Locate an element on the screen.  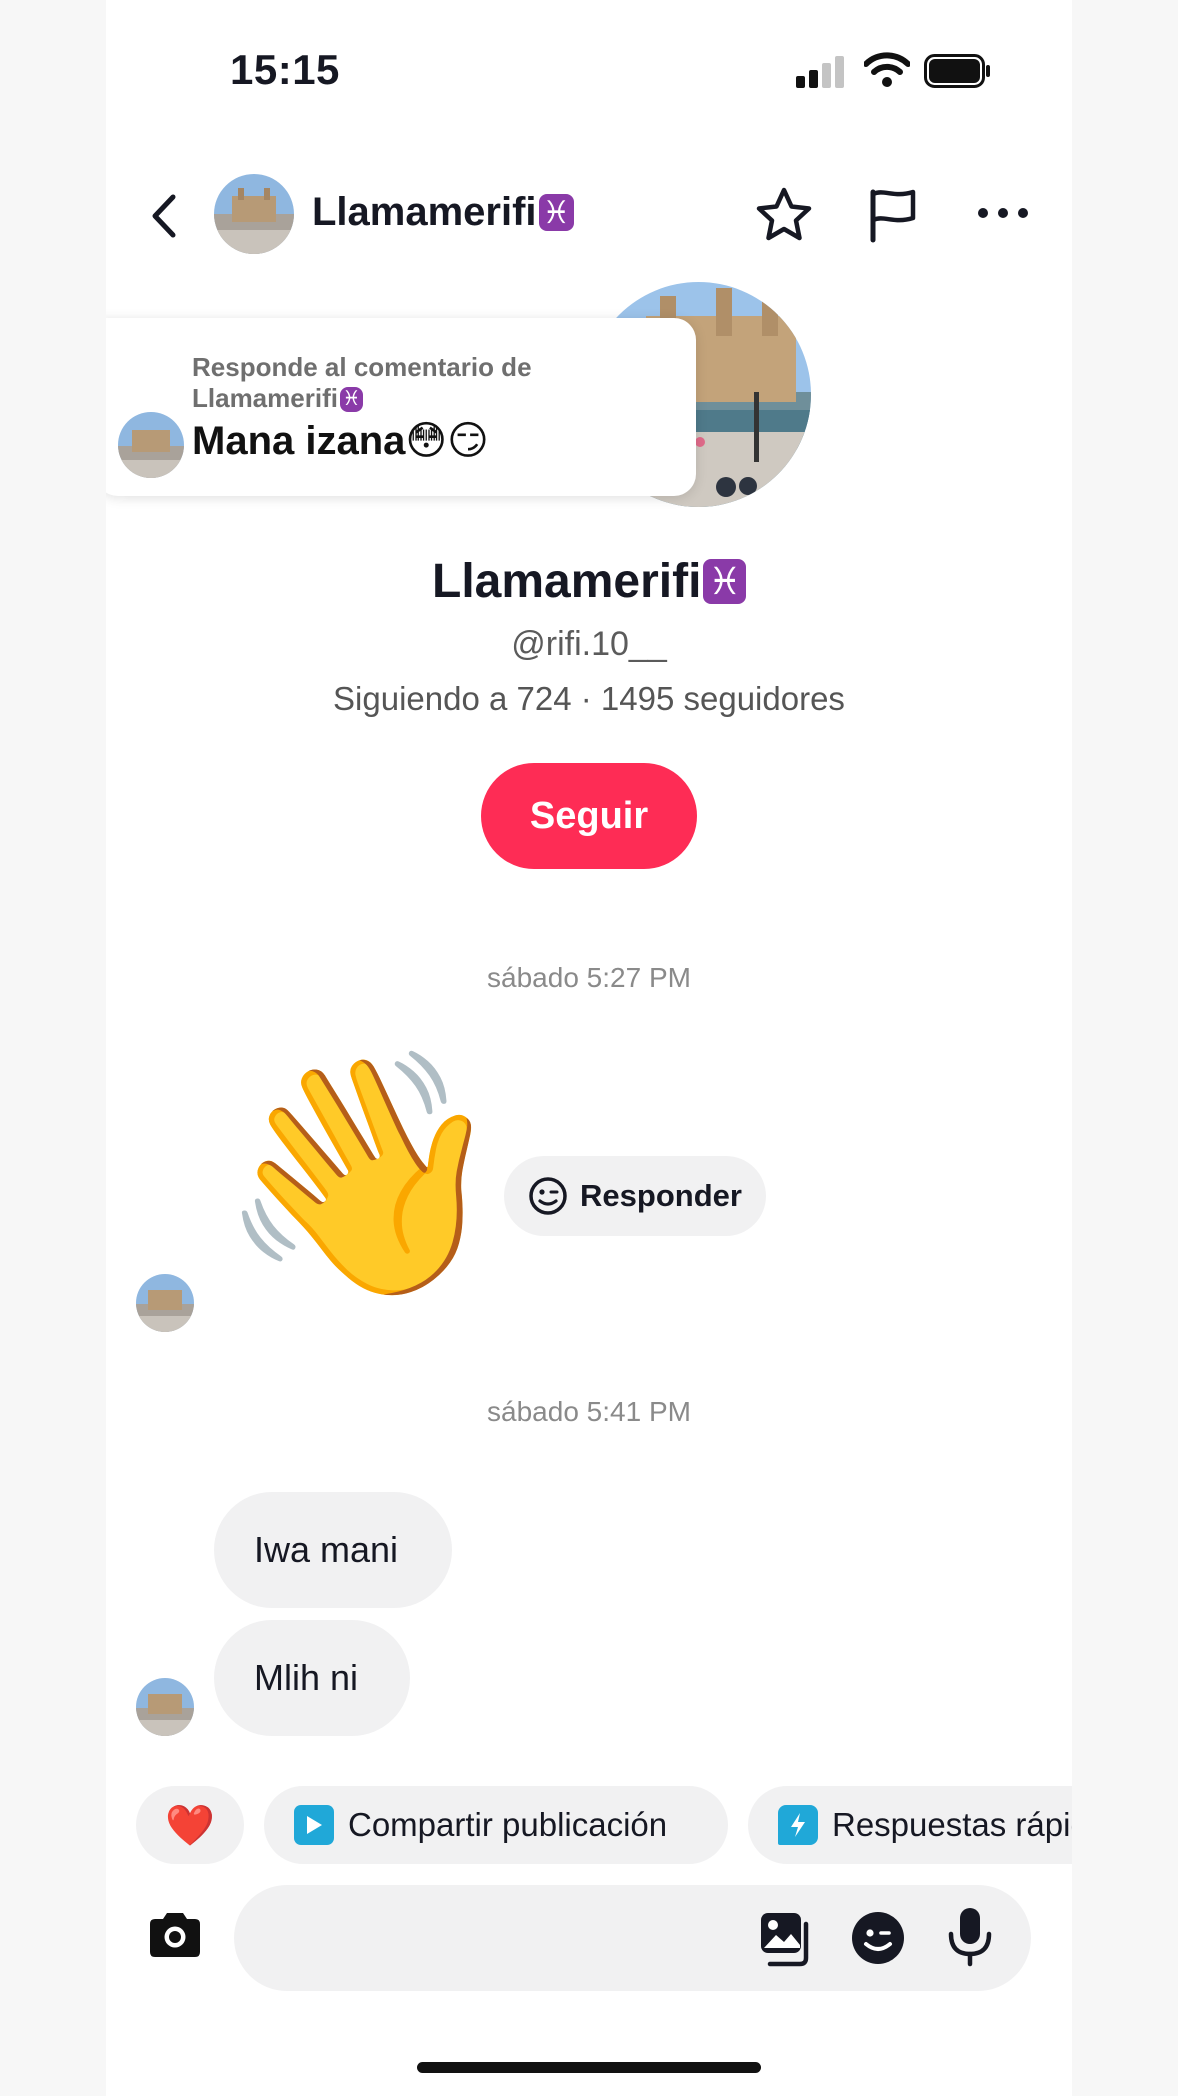
share-post-chip: Compartir publicación is located at coordinates (496, 1825).